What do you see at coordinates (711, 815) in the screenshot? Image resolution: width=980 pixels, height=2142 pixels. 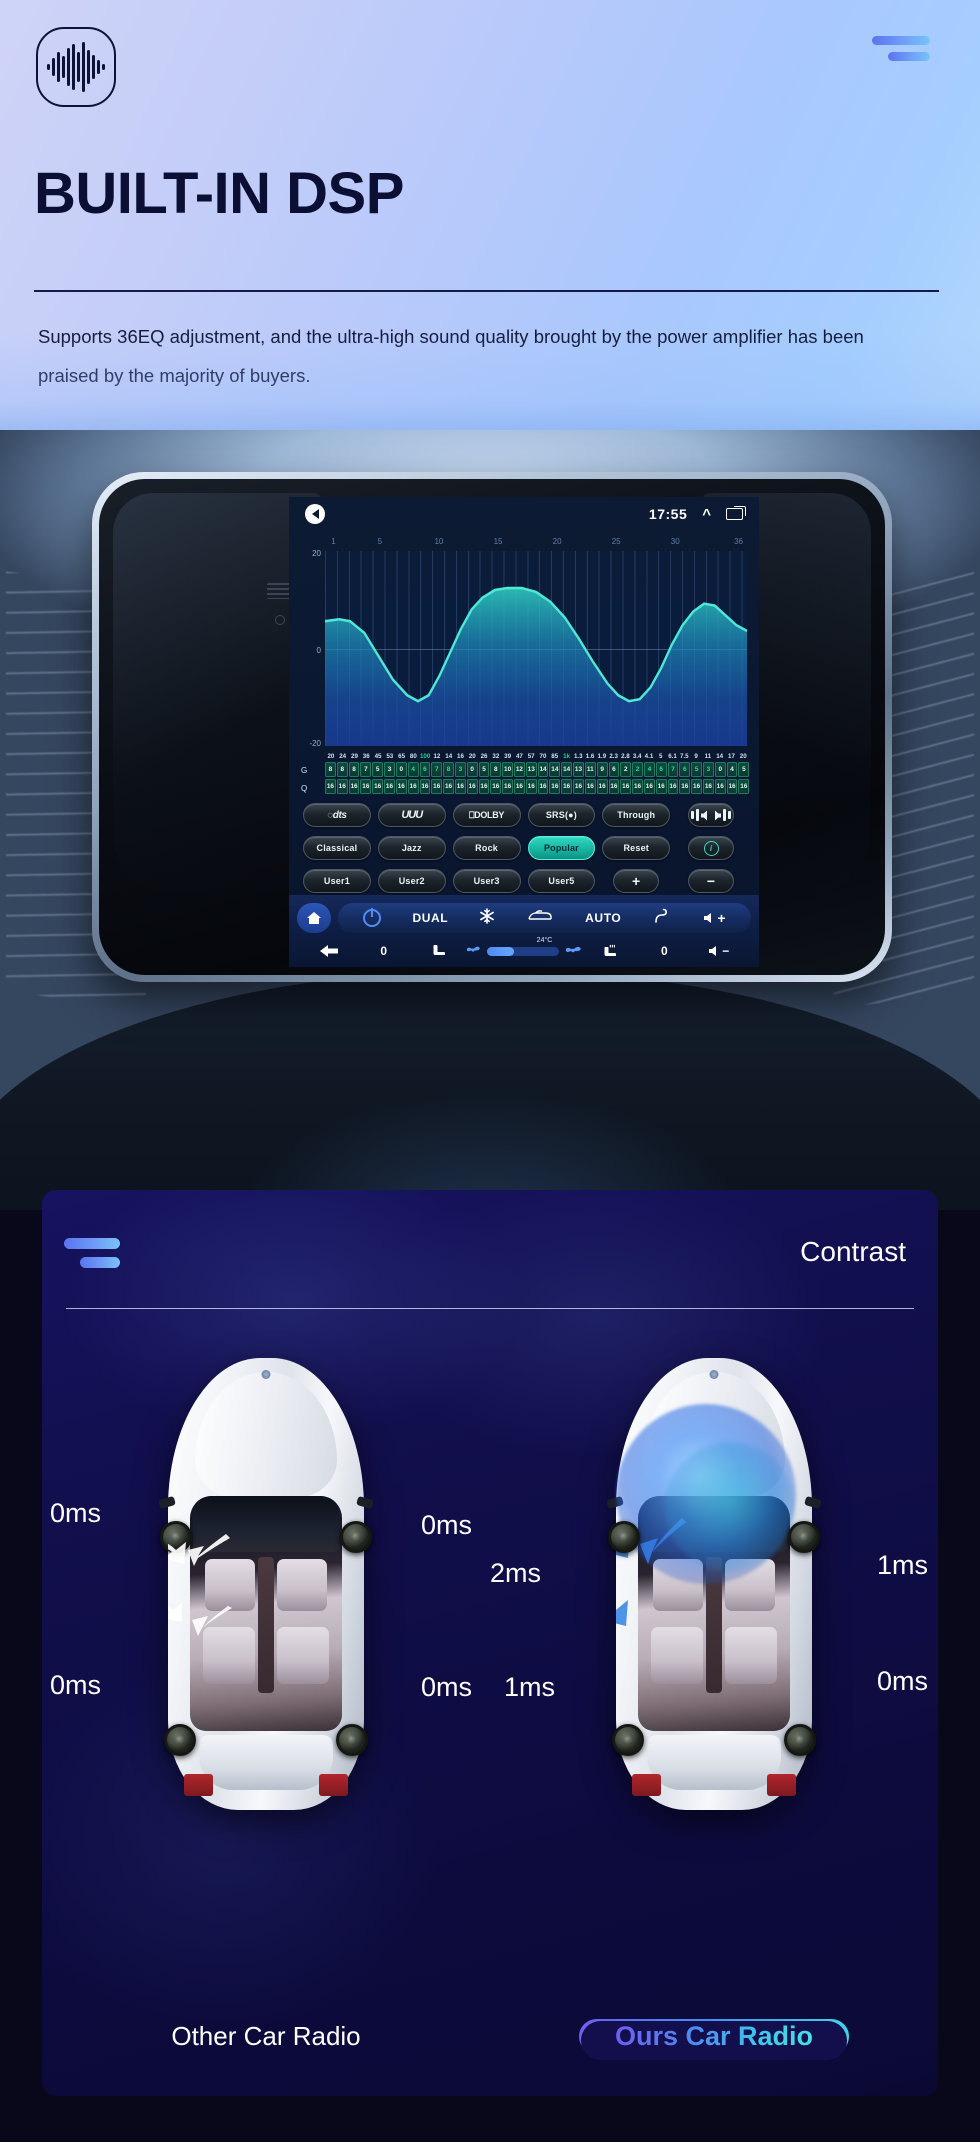 I see `preset-button-speaker-balance-icon` at bounding box center [711, 815].